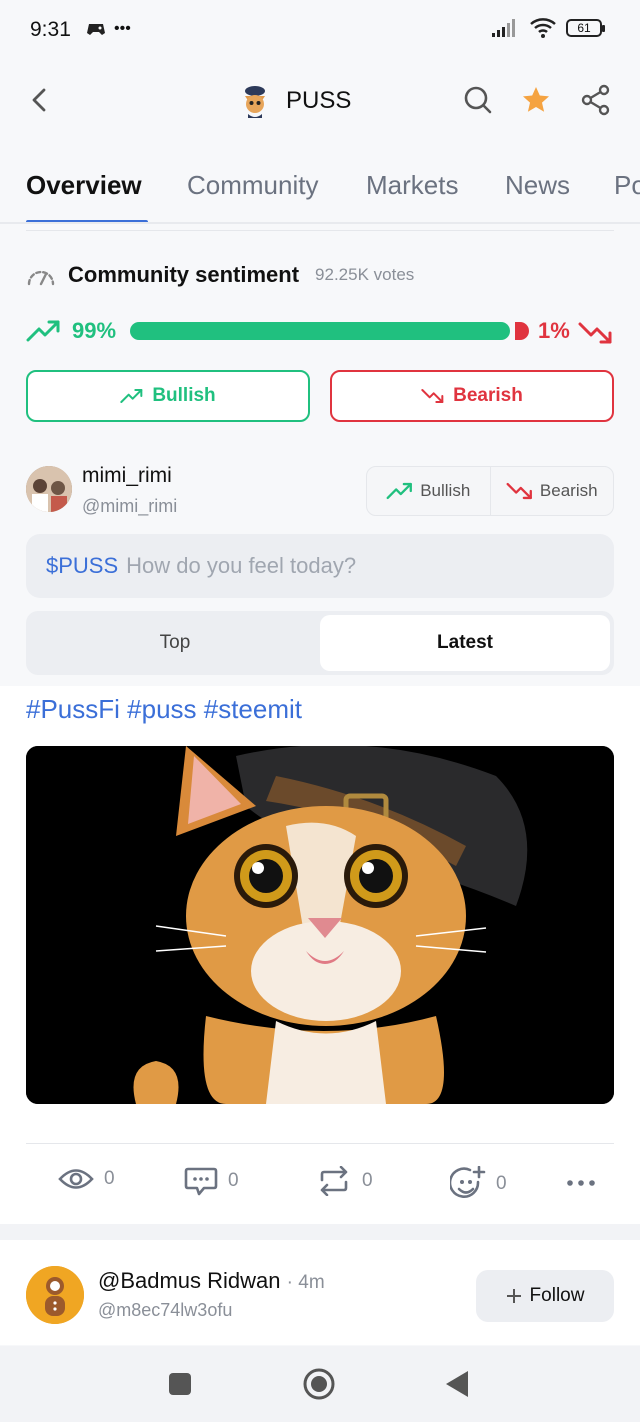 This screenshot has width=640, height=1422. What do you see at coordinates (468, 1182) in the screenshot?
I see `add-reaction-icon` at bounding box center [468, 1182].